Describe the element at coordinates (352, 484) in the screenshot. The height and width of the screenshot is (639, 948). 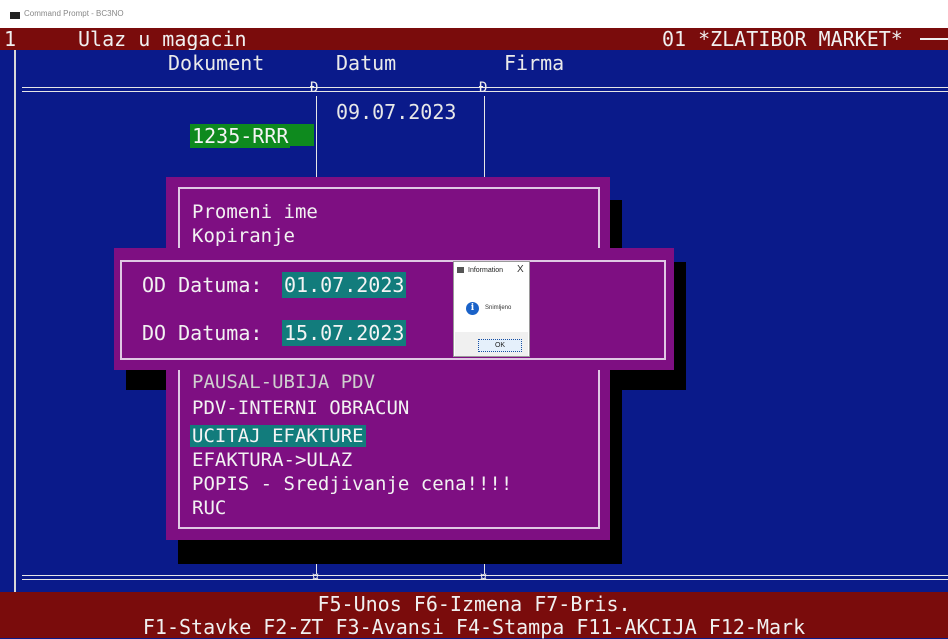
I see `menu-item-popis: POPIS - Sredjivanje cena!!!!` at that location.